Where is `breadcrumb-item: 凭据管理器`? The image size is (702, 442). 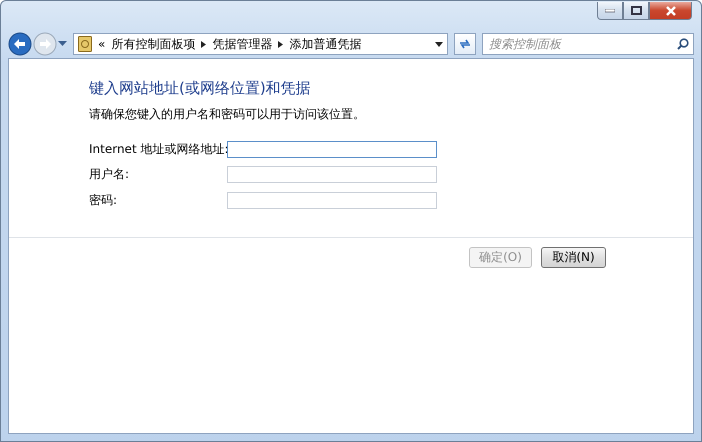 breadcrumb-item: 凭据管理器 is located at coordinates (242, 44).